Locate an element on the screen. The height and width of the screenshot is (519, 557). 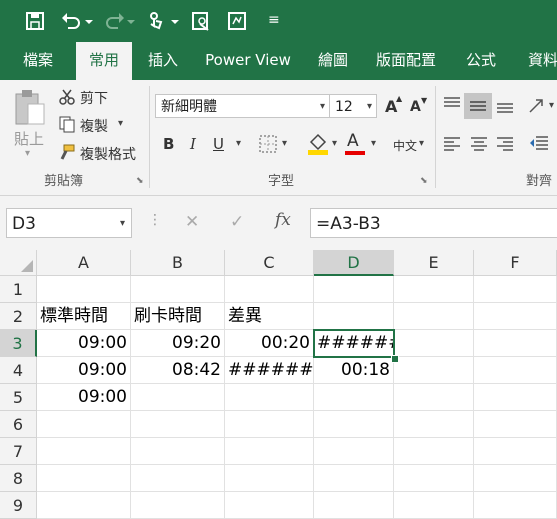
column-header-c: C is located at coordinates (269, 263).